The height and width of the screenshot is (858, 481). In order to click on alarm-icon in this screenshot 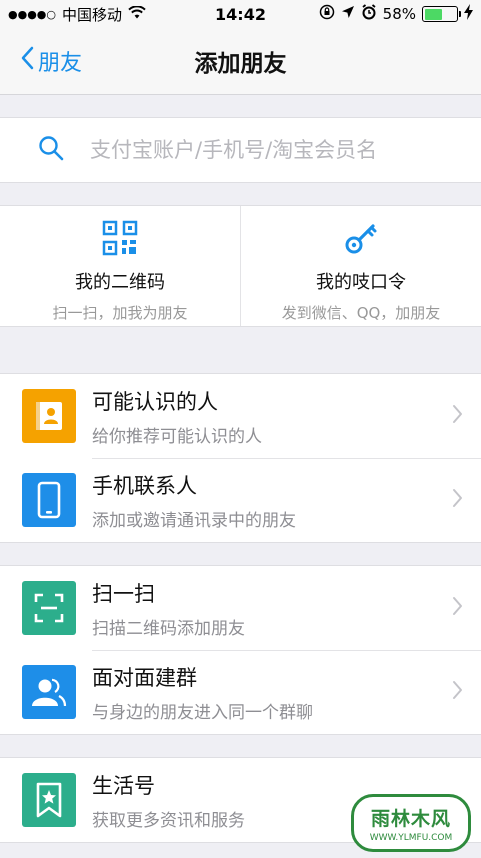, I will do `click(369, 14)`.